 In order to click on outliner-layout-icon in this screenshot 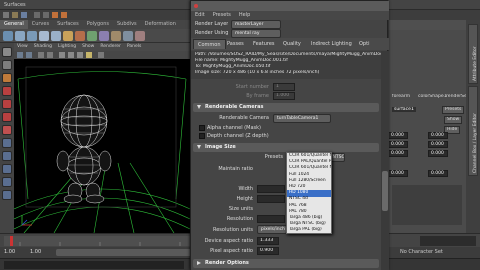, I will do `click(7, 182)`.